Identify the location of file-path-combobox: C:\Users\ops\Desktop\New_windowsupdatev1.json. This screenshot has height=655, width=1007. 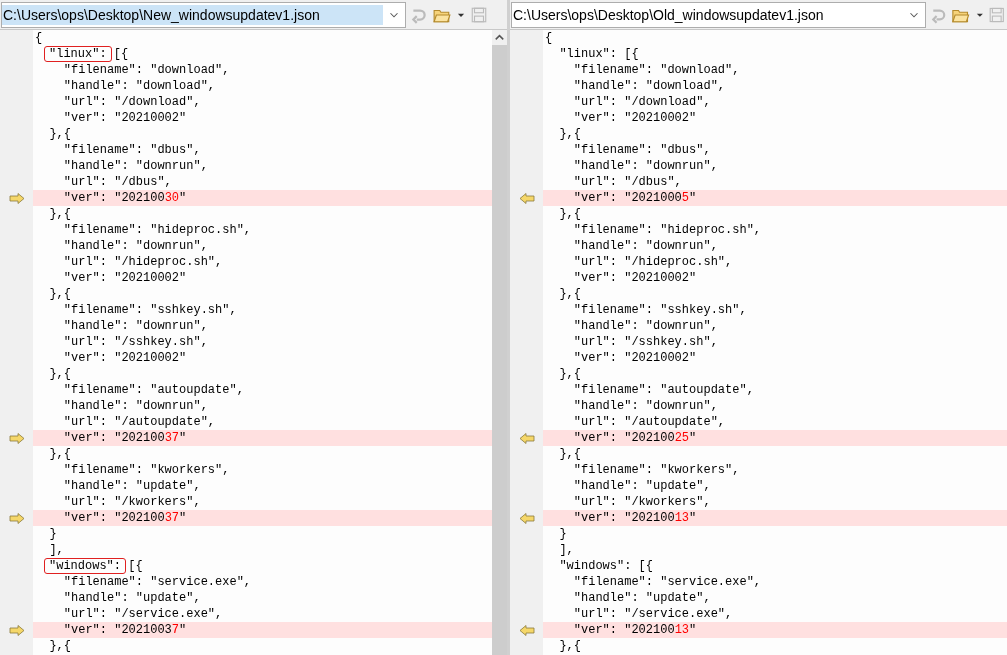
(203, 14).